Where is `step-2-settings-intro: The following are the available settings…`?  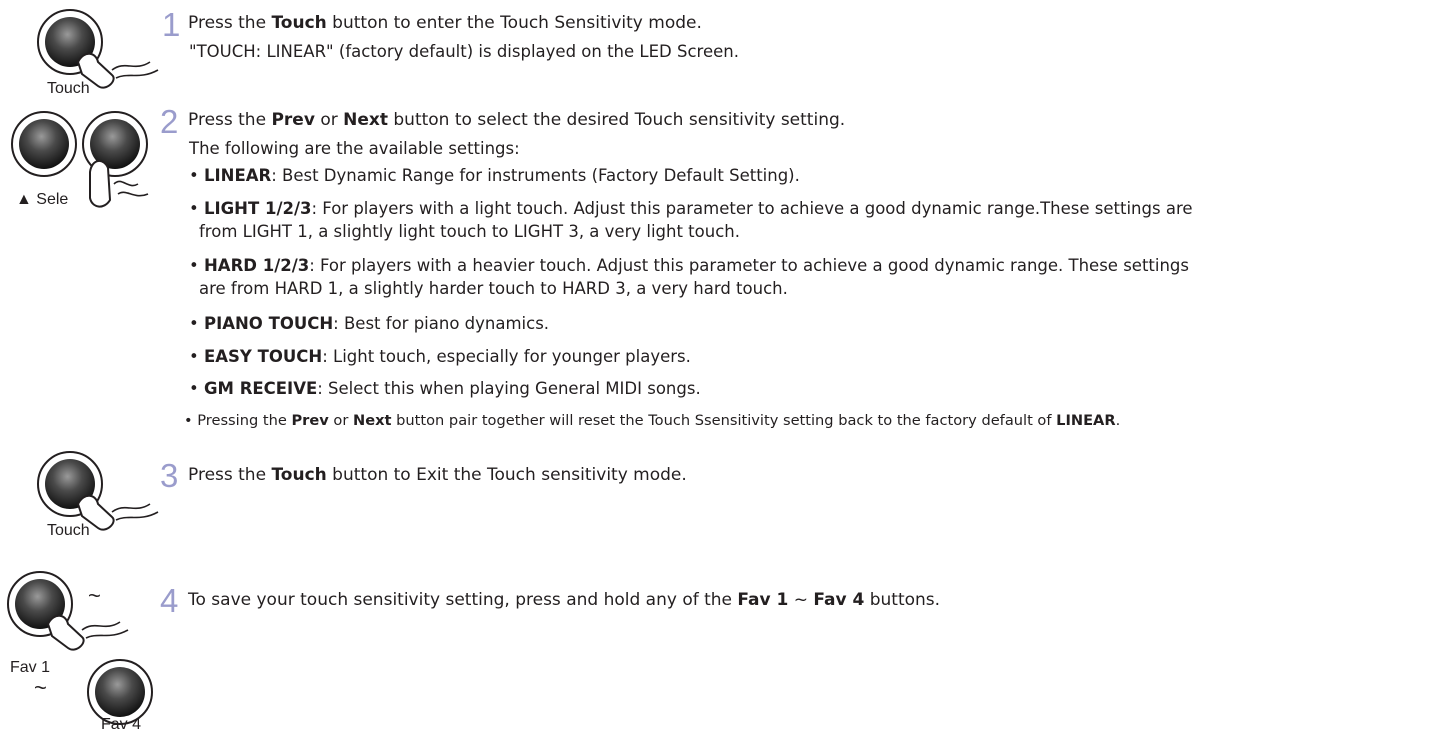
step-2-settings-intro: The following are the available settings… is located at coordinates (354, 148).